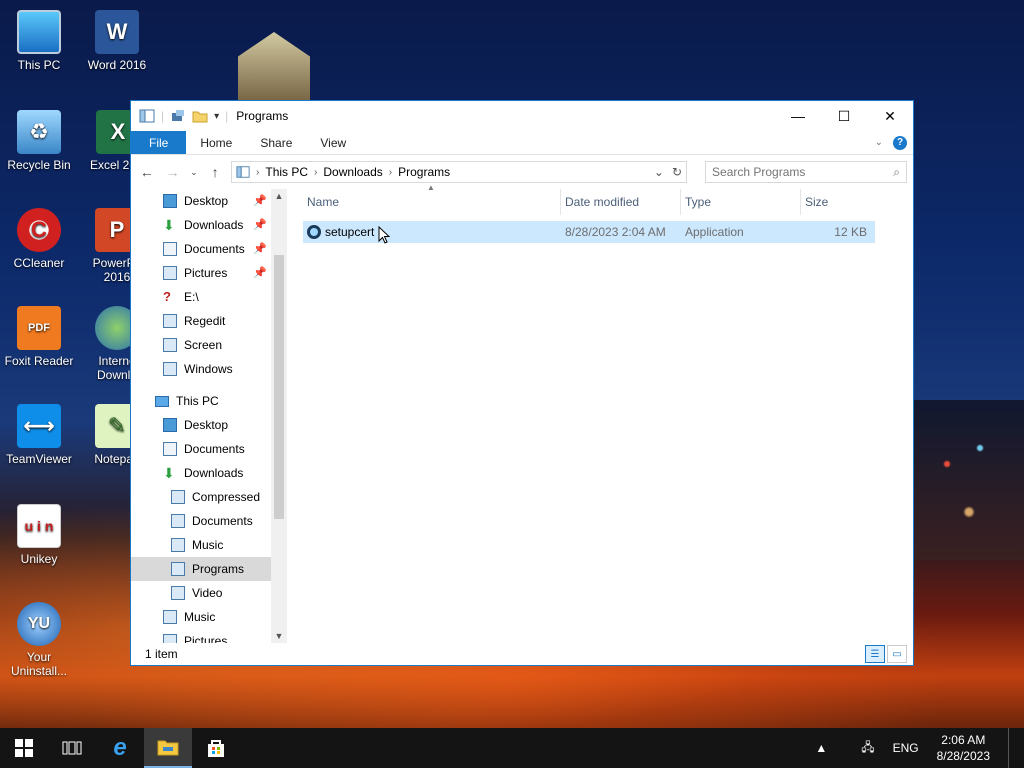  I want to click on properties-icon, so click(178, 116).